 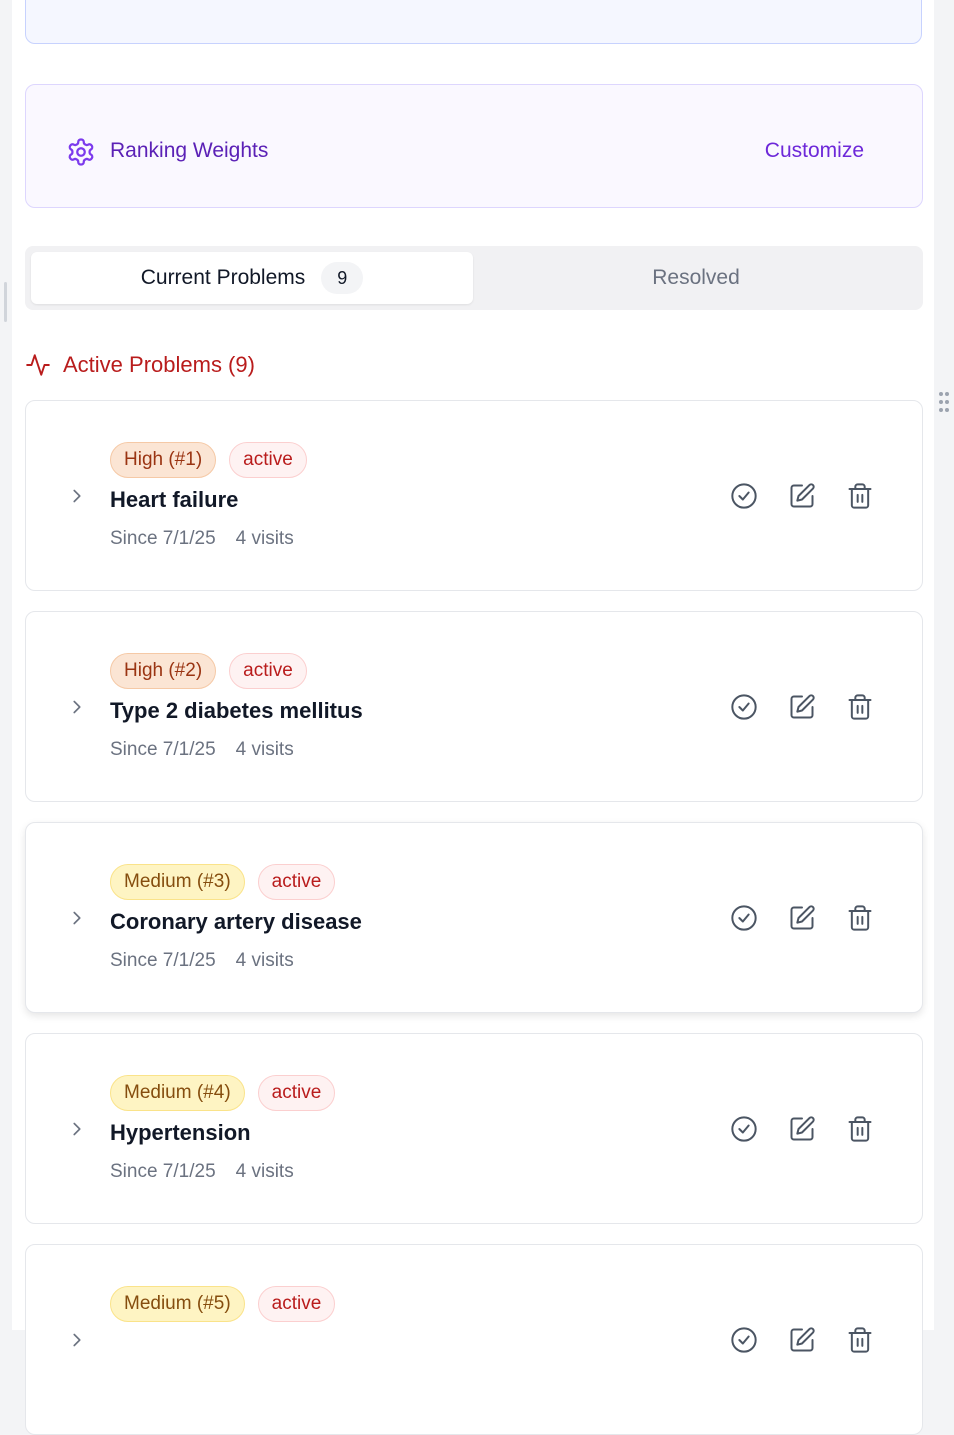 I want to click on badge-row: Medium (#3) active, so click(x=223, y=882).